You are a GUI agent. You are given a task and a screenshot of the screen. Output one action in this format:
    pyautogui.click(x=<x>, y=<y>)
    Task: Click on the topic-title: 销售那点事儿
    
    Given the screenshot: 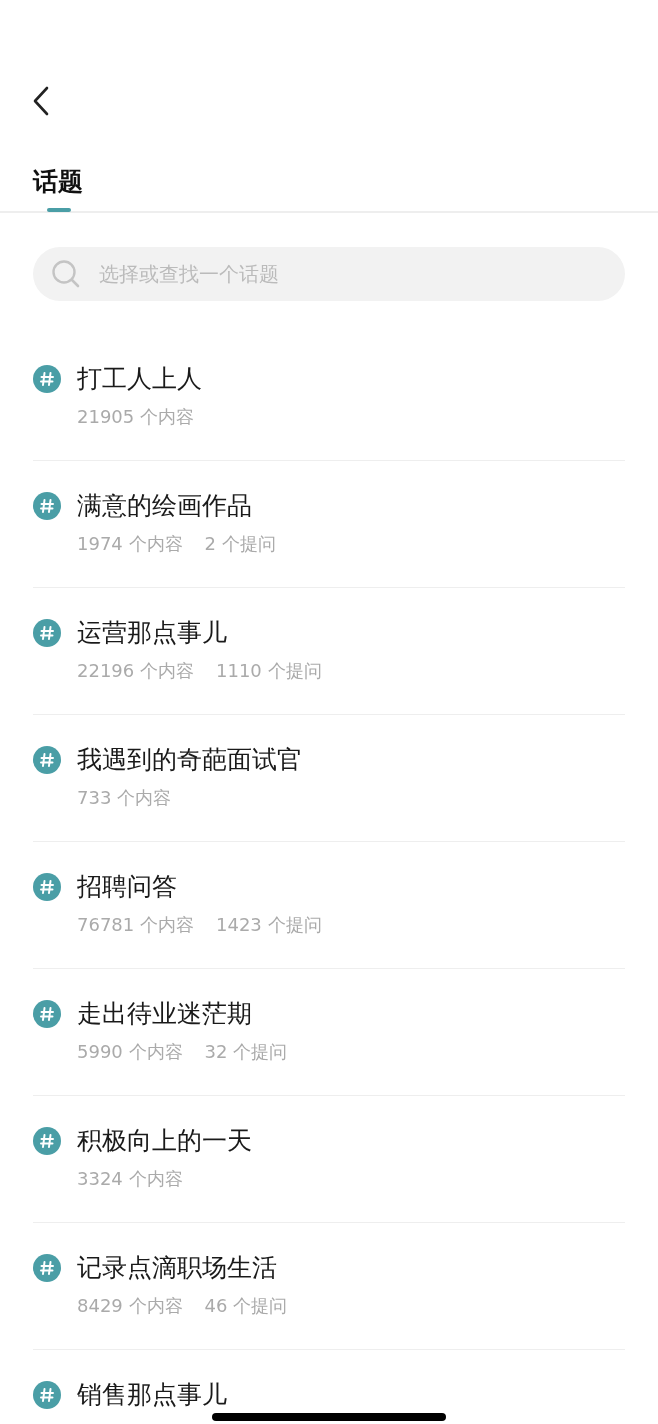 What is the action you would take?
    pyautogui.click(x=152, y=1394)
    